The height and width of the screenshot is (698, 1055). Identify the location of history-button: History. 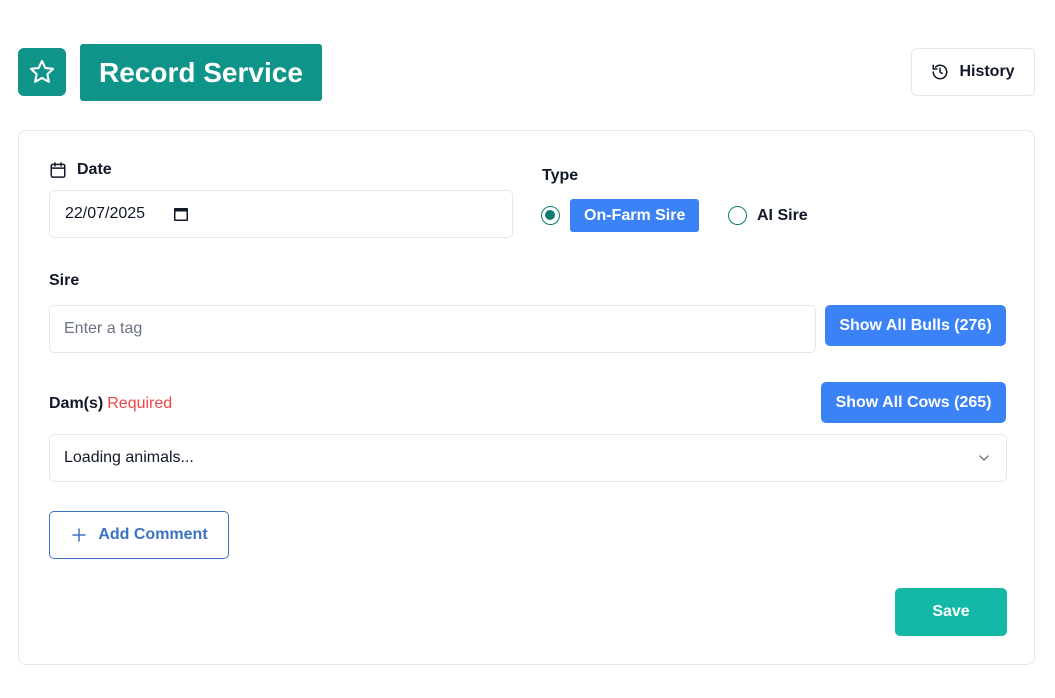
(973, 72).